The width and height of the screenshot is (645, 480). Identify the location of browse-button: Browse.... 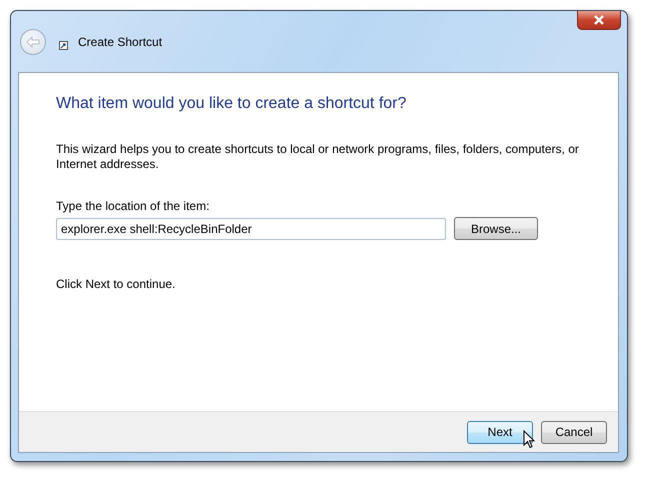
(496, 228).